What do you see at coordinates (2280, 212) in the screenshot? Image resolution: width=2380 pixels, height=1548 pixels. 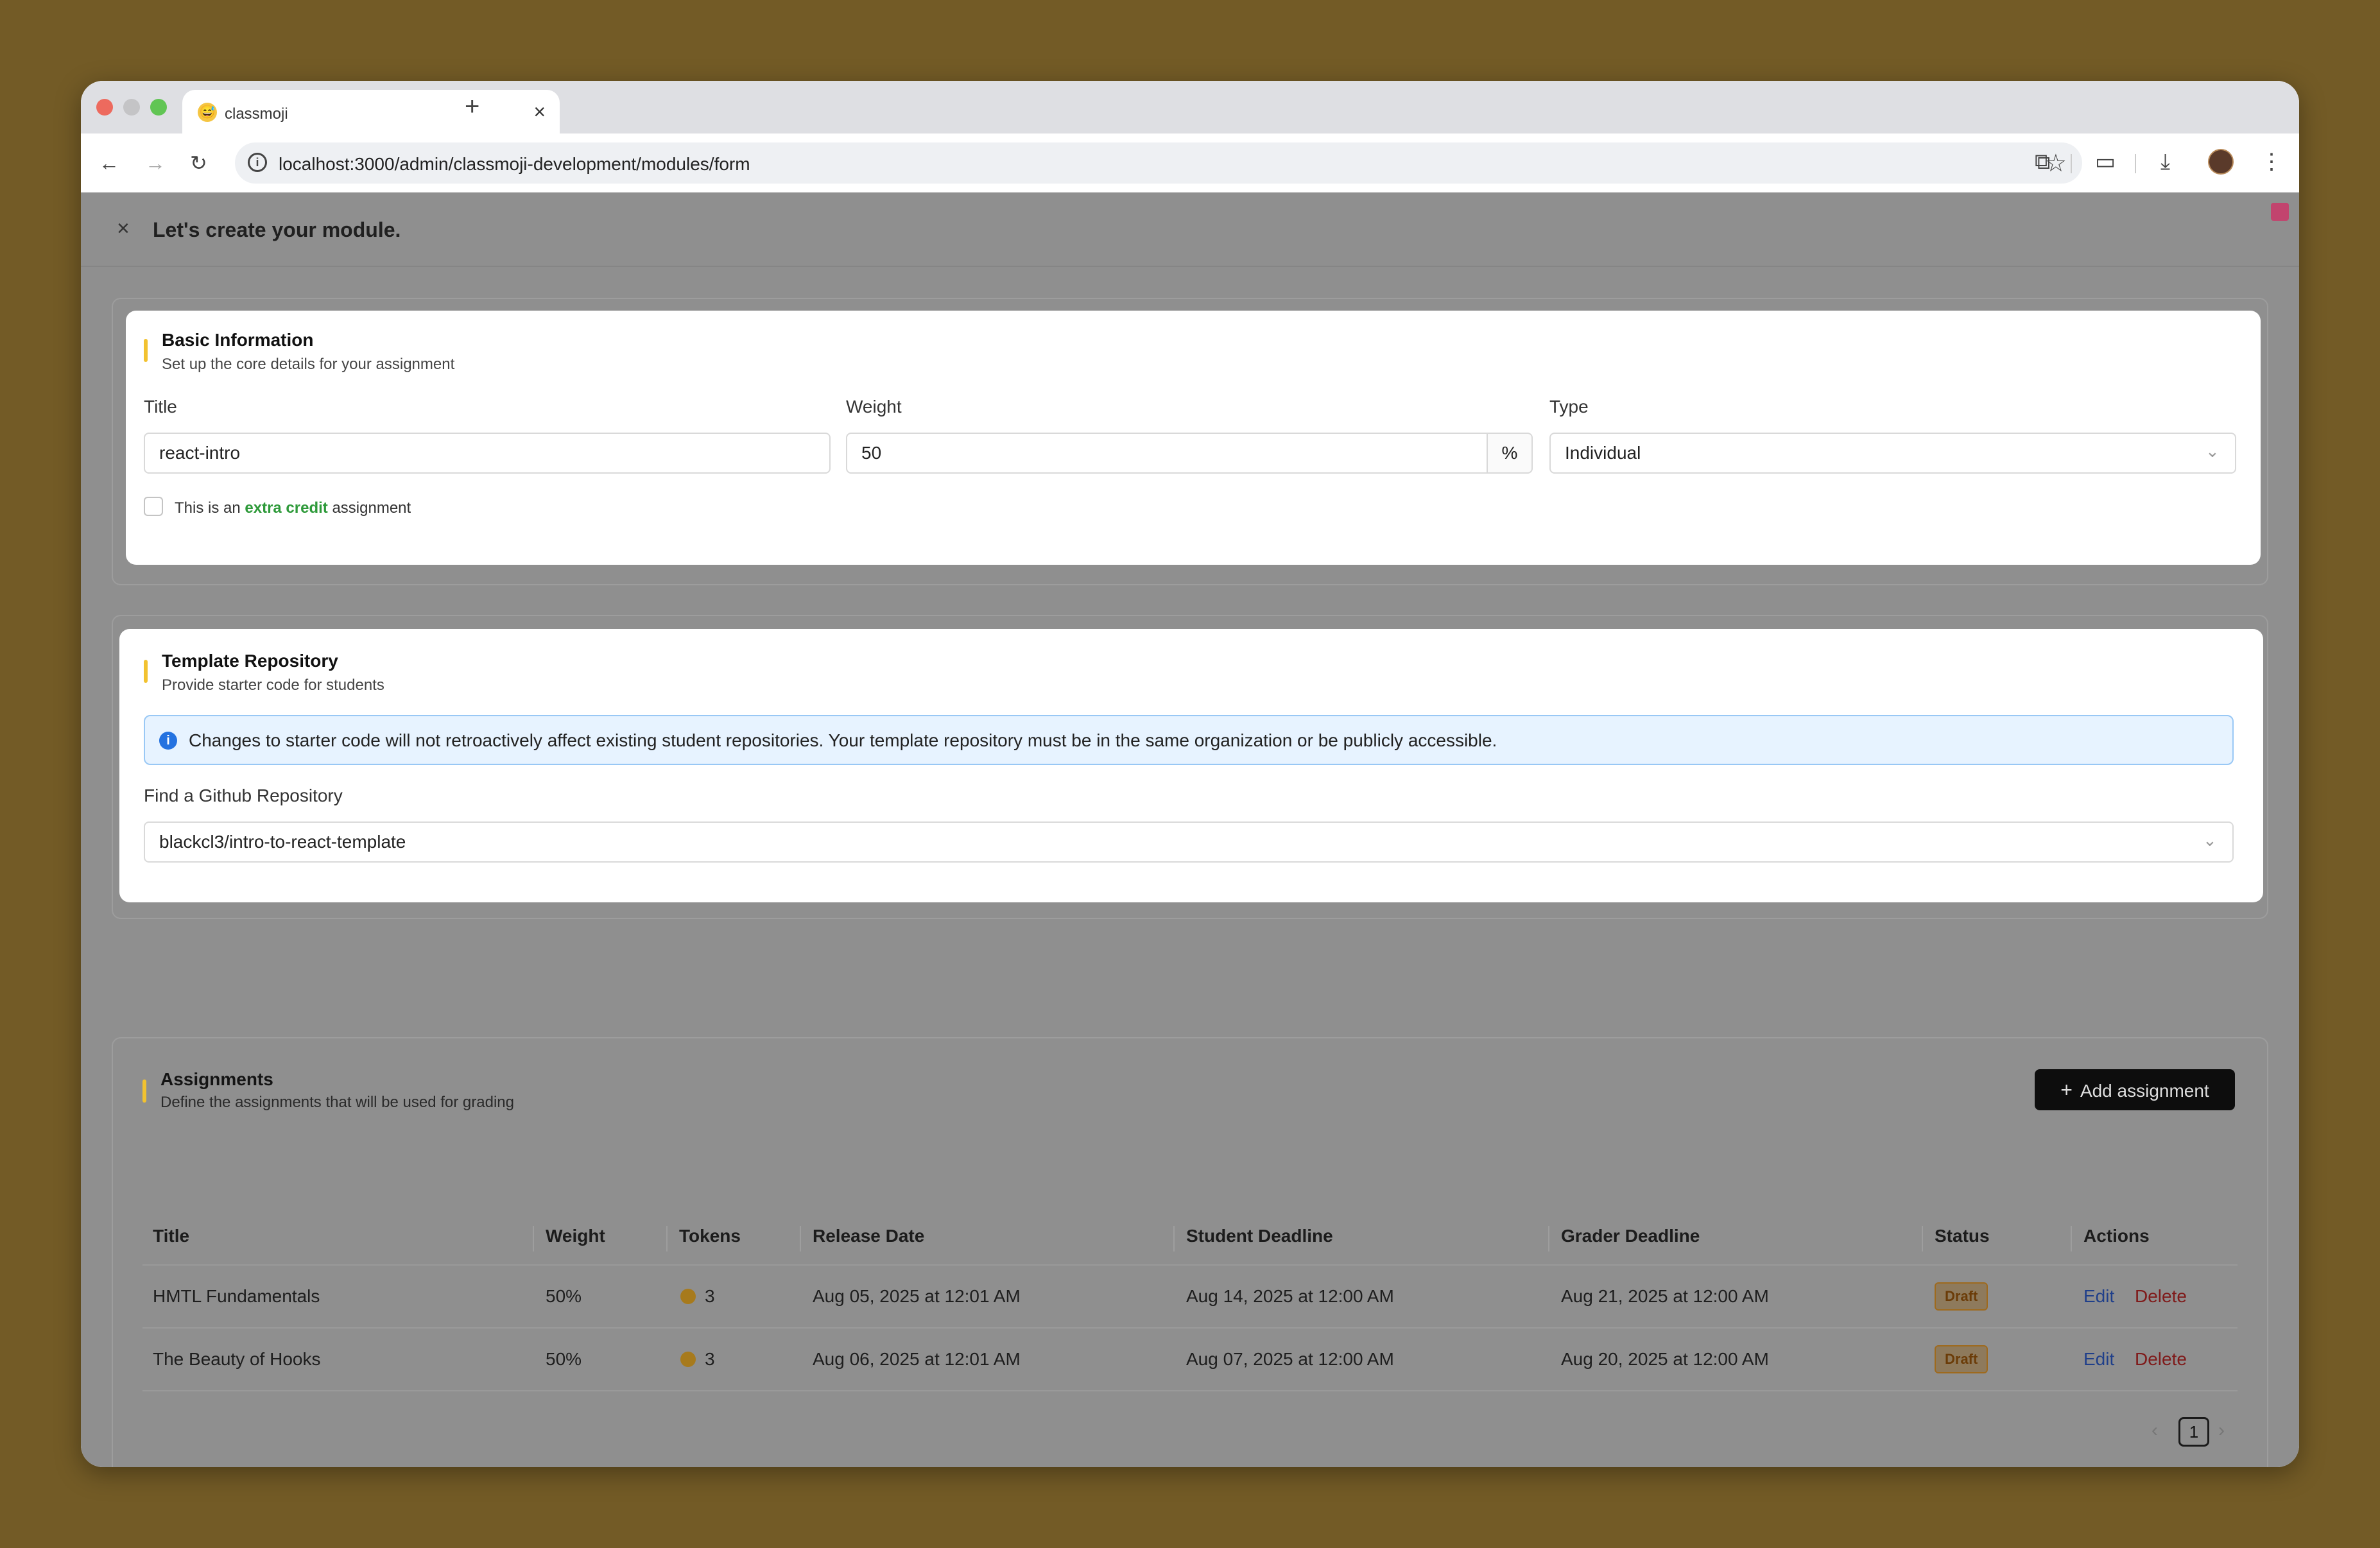 I see `dev-indicator-badge` at bounding box center [2280, 212].